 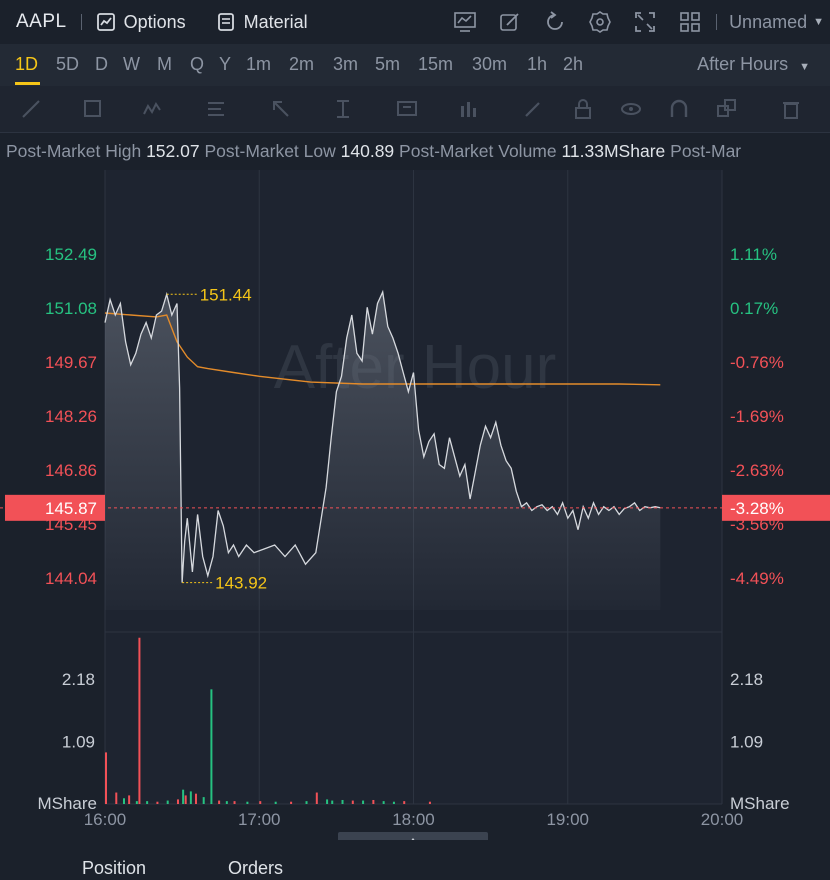 What do you see at coordinates (472, 109) in the screenshot?
I see `volume-profile-icon` at bounding box center [472, 109].